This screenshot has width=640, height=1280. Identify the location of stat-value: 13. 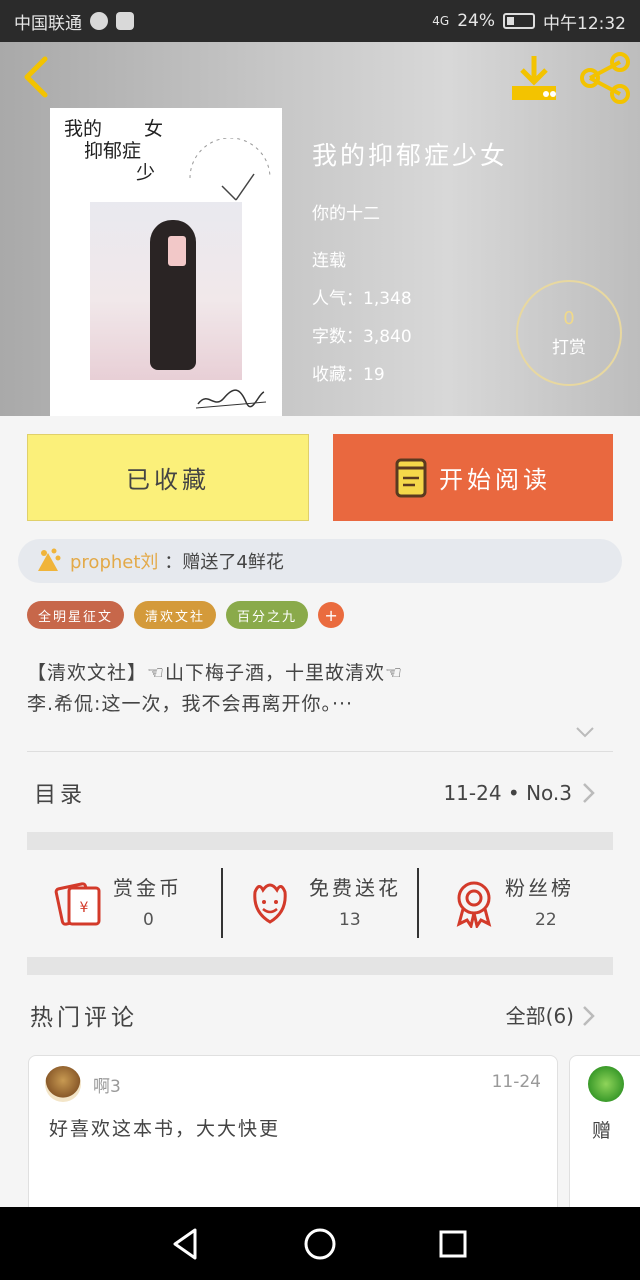
(350, 920).